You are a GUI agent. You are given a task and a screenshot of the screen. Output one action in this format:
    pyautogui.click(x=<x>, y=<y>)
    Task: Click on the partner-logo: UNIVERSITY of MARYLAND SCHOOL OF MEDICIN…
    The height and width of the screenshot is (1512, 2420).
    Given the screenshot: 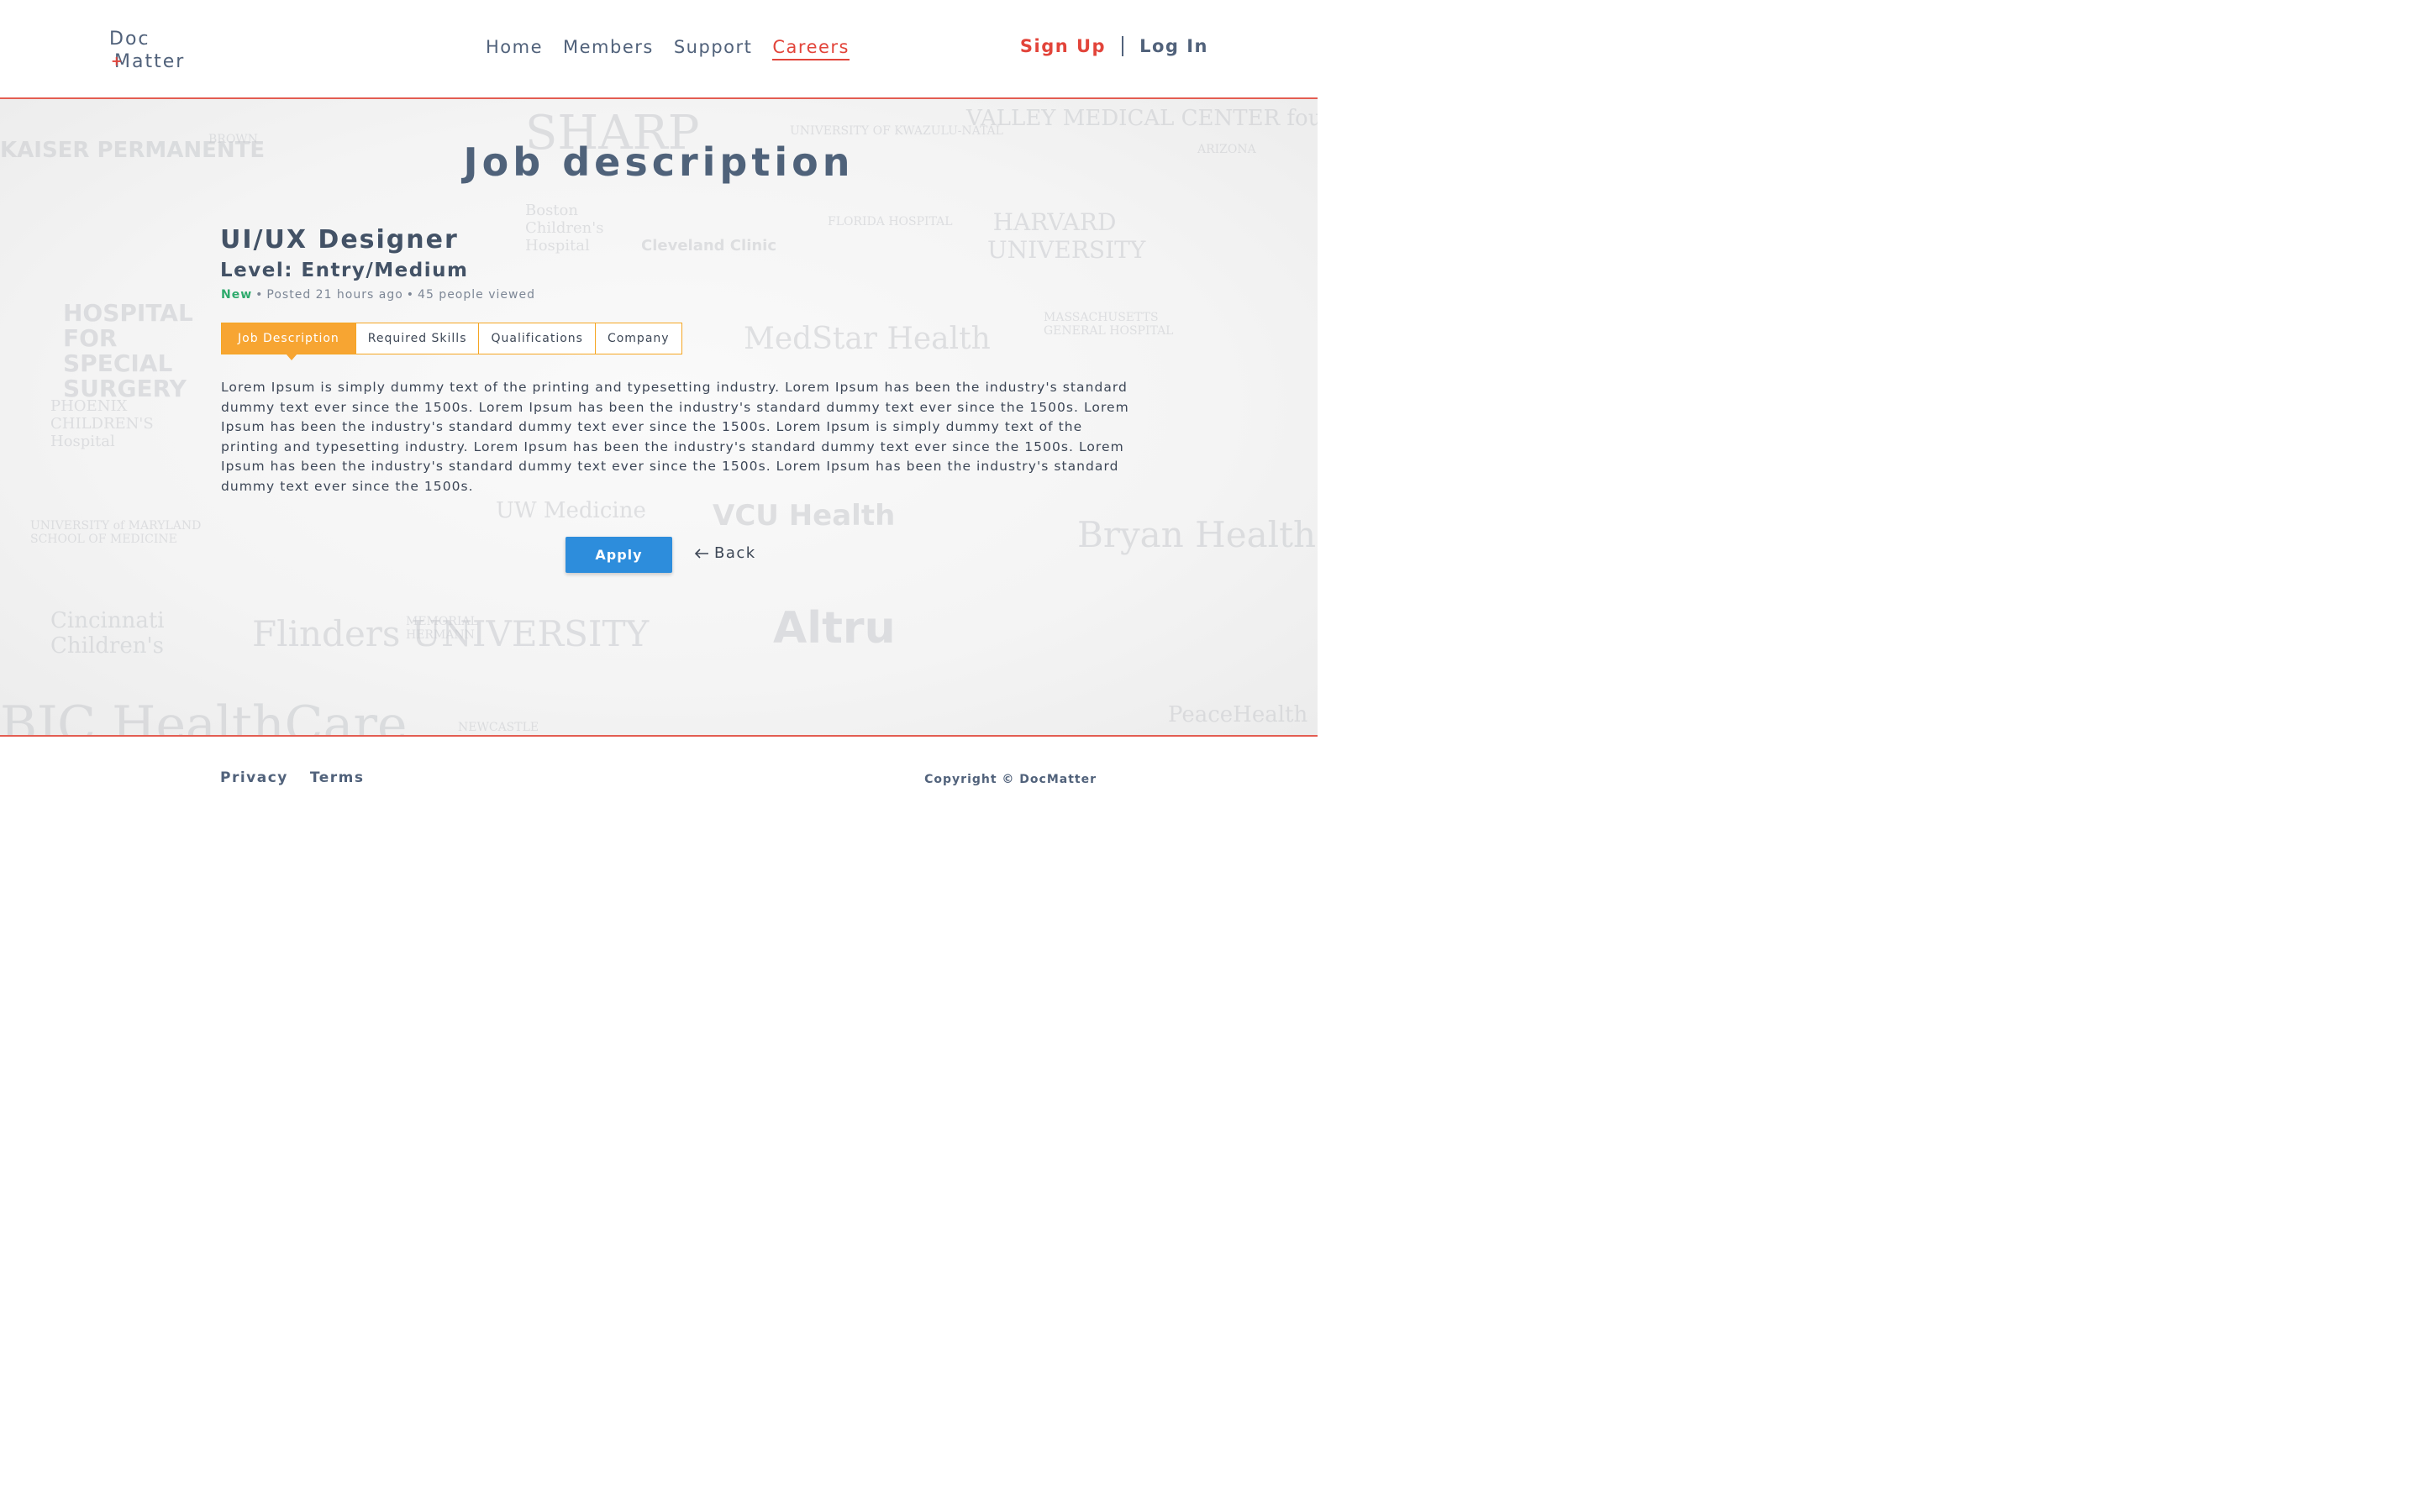 What is the action you would take?
    pyautogui.click(x=116, y=532)
    